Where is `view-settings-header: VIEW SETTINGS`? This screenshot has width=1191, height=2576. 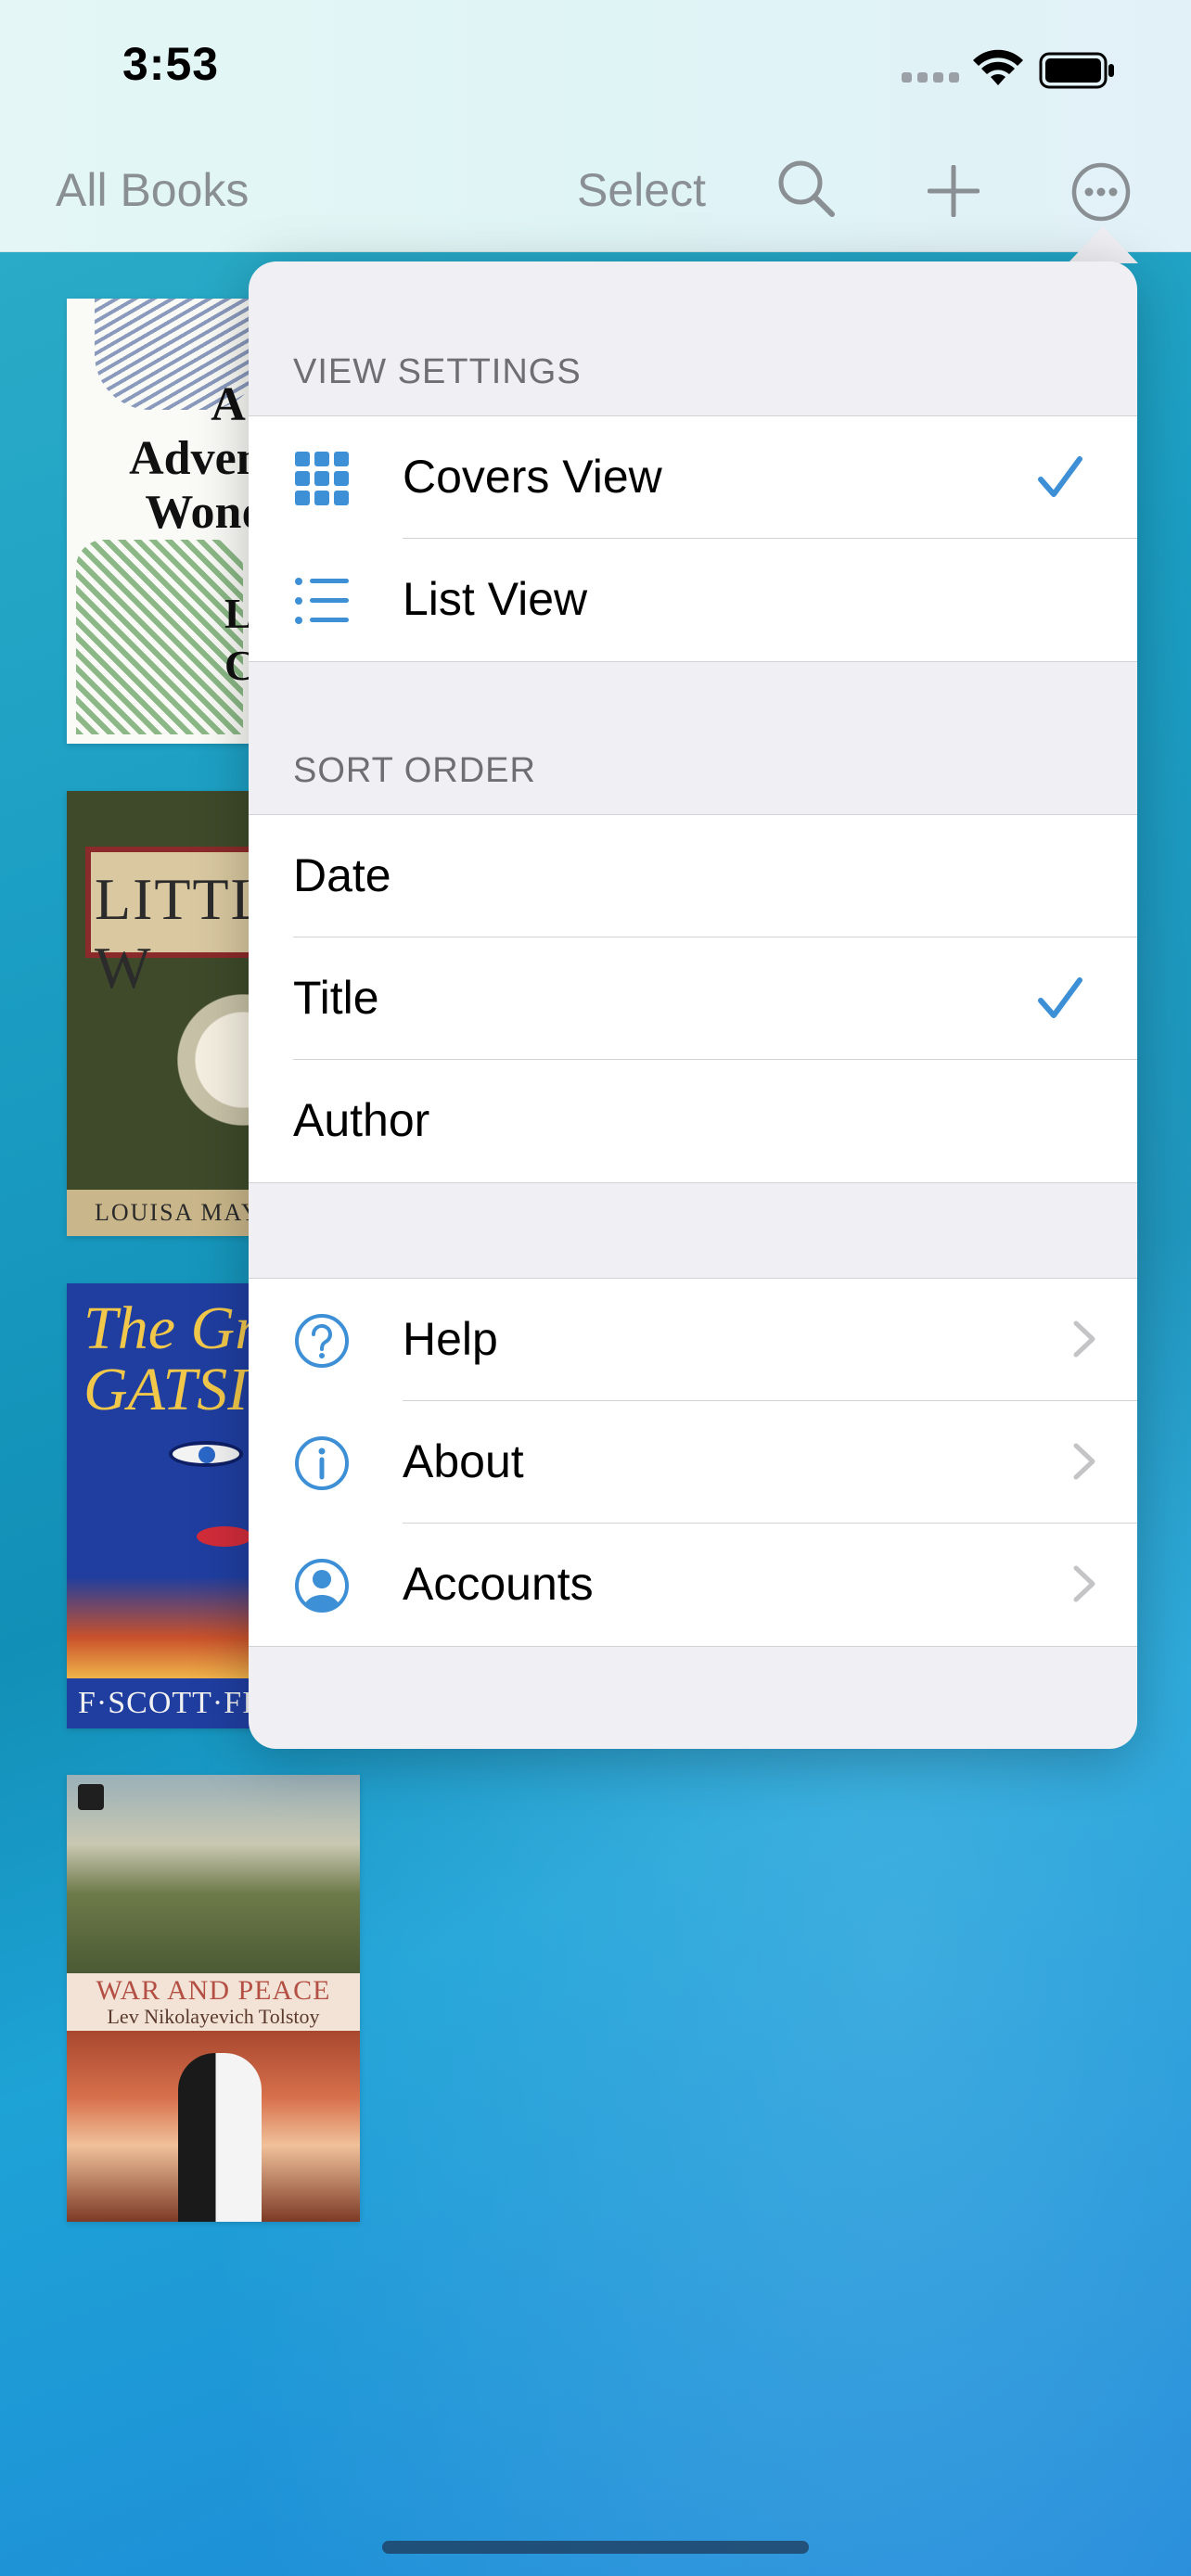
view-settings-header: VIEW SETTINGS is located at coordinates (437, 371).